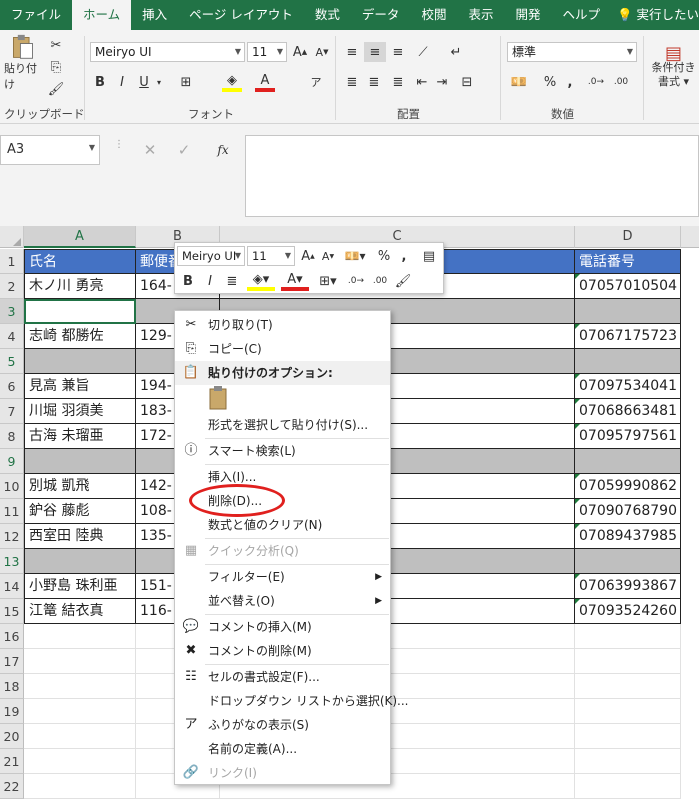 This screenshot has width=699, height=799. Describe the element at coordinates (282, 627) in the screenshot. I see `menu-item-insert-comment: 💬 コメントの挿入(M)` at that location.